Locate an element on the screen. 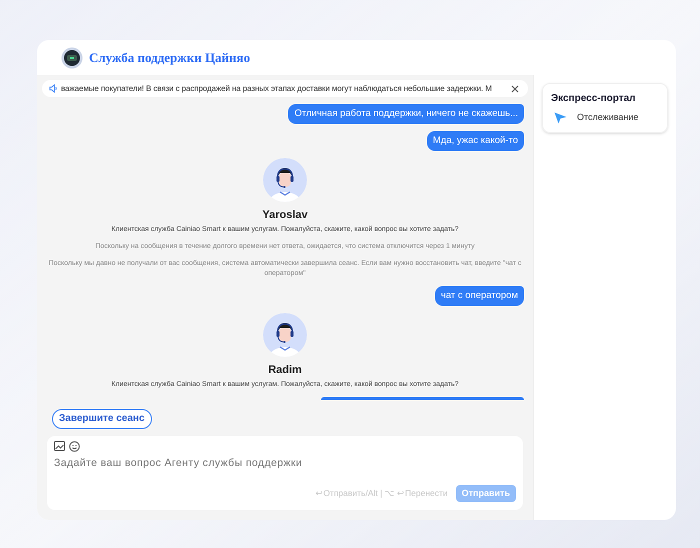 This screenshot has height=548, width=700. agent-name: Yaroslav is located at coordinates (285, 215).